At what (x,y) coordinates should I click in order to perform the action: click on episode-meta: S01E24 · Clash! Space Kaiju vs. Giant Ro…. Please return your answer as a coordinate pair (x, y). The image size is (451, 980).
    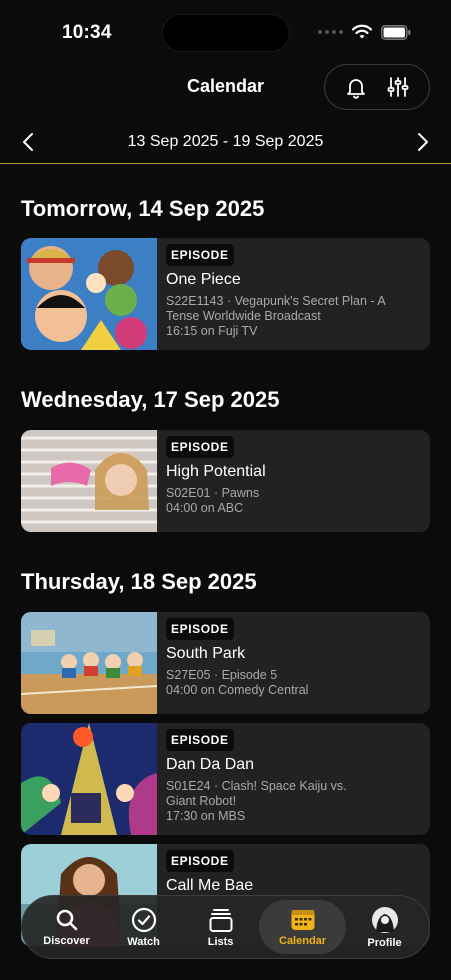
    Looking at the image, I should click on (293, 801).